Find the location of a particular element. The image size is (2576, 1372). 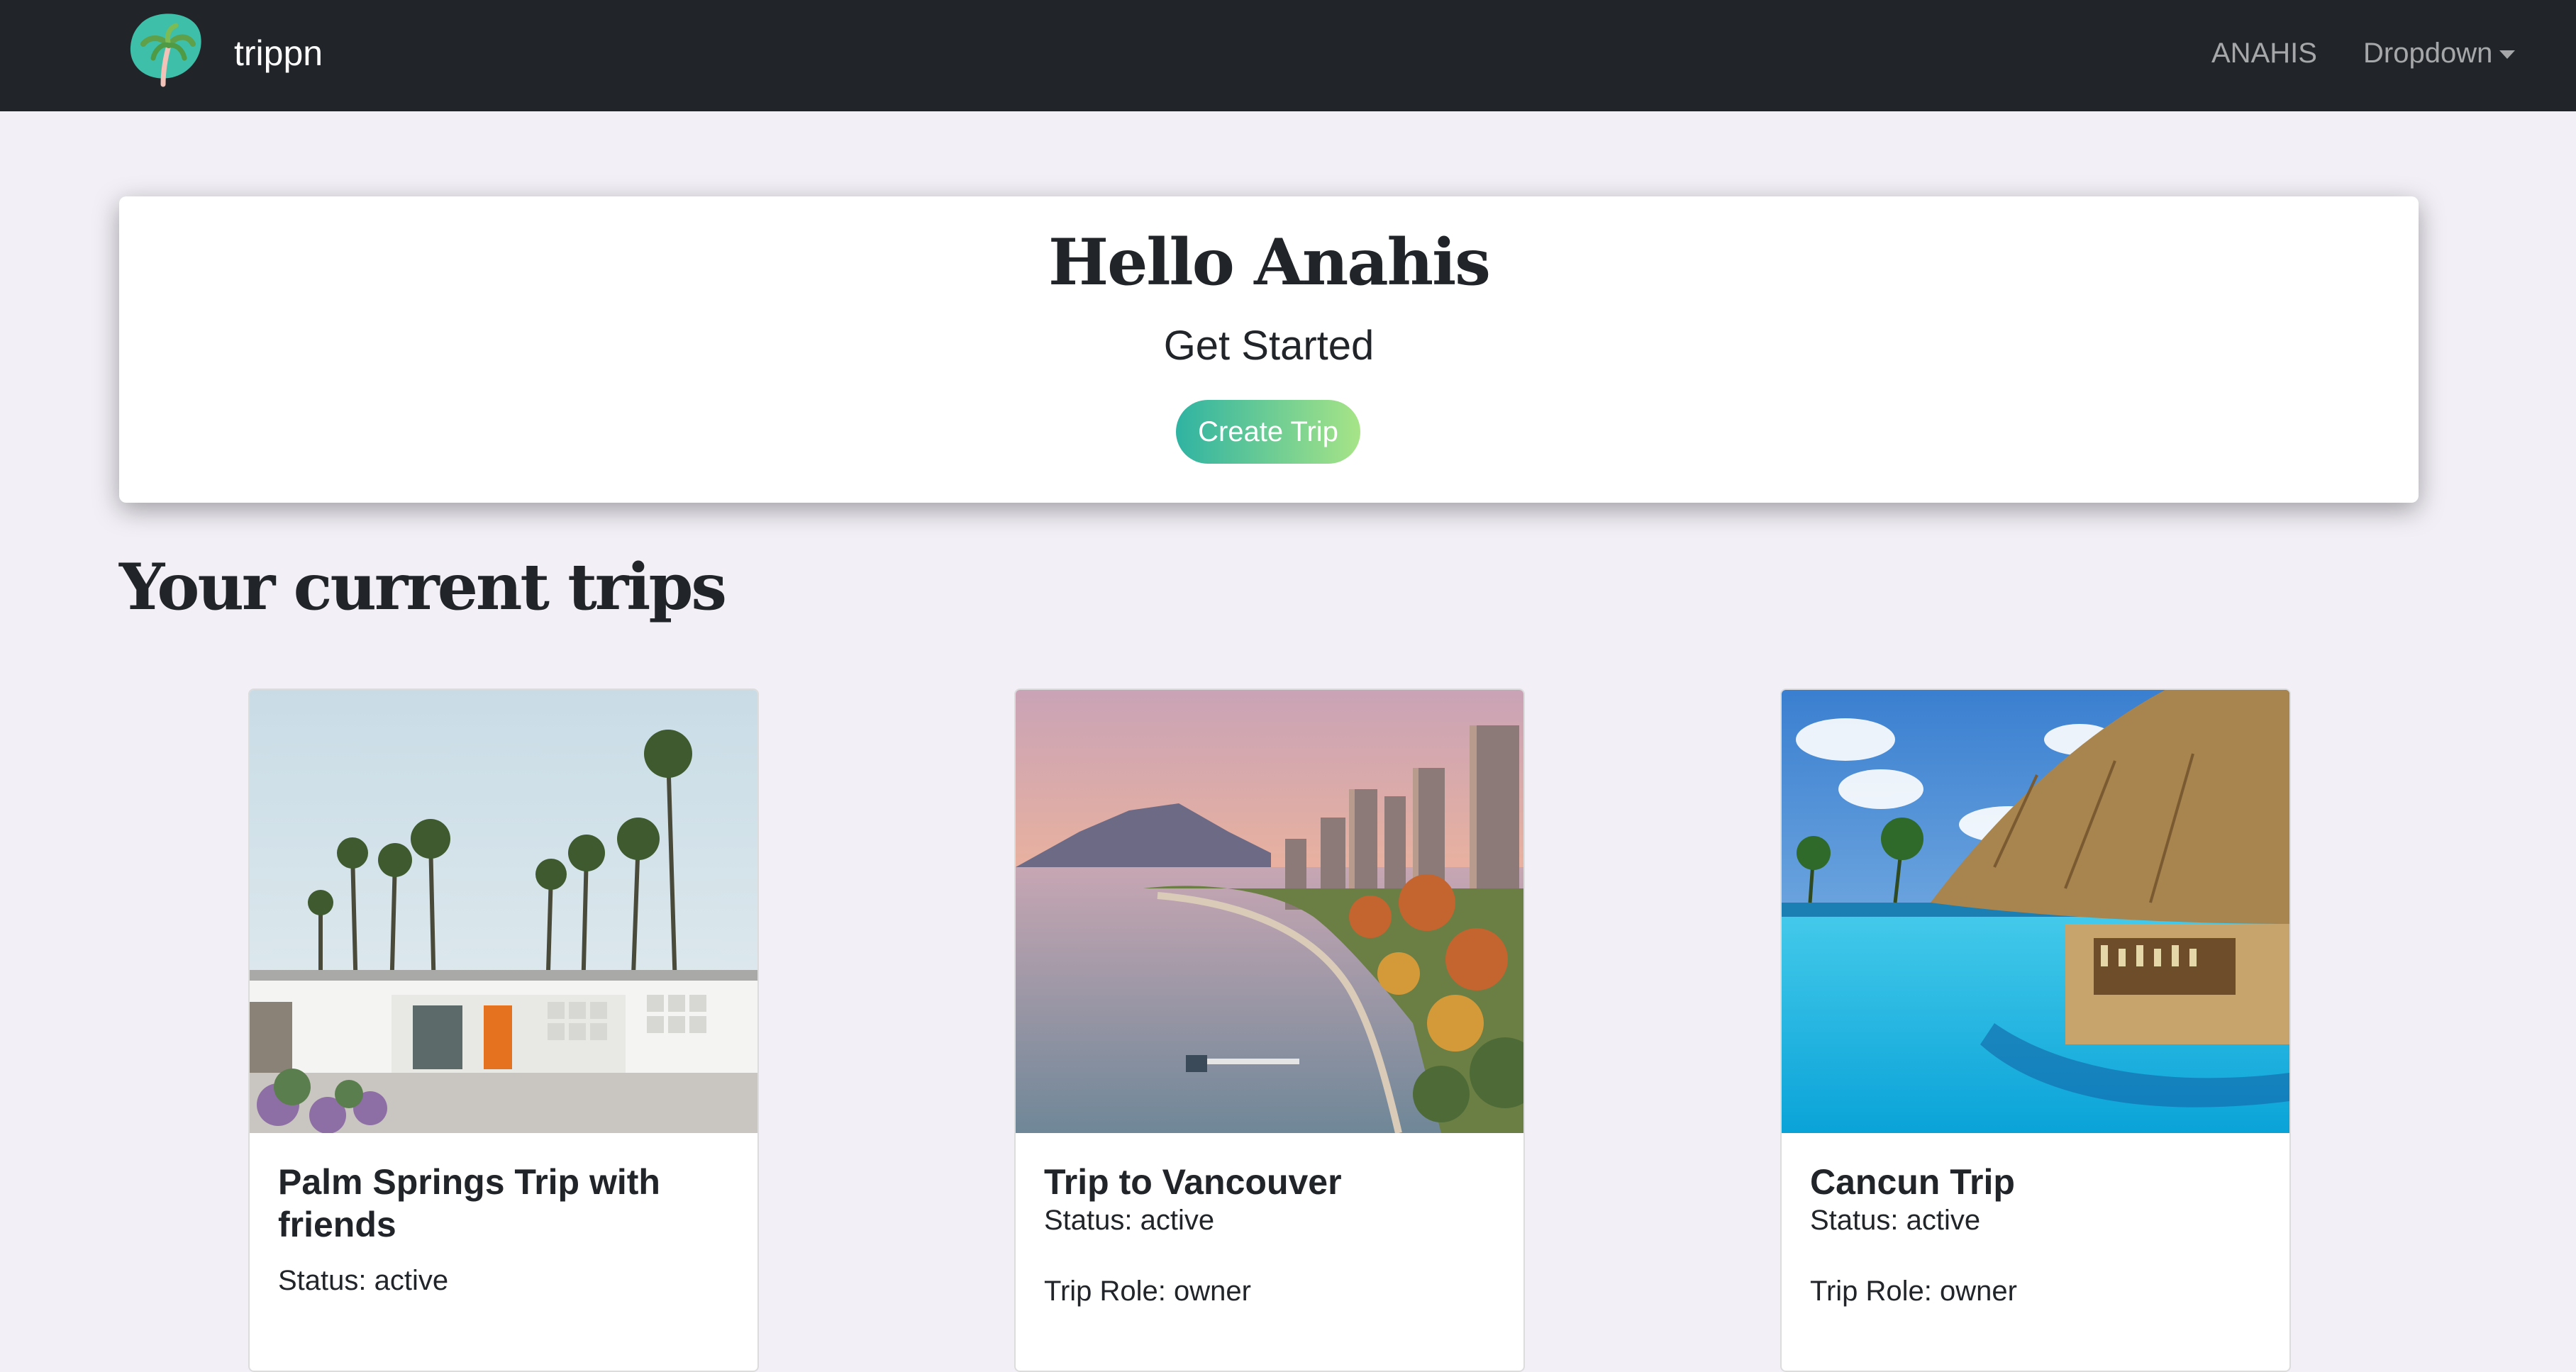

nav-dropdown-toggle: Dropdown is located at coordinates (2439, 53).